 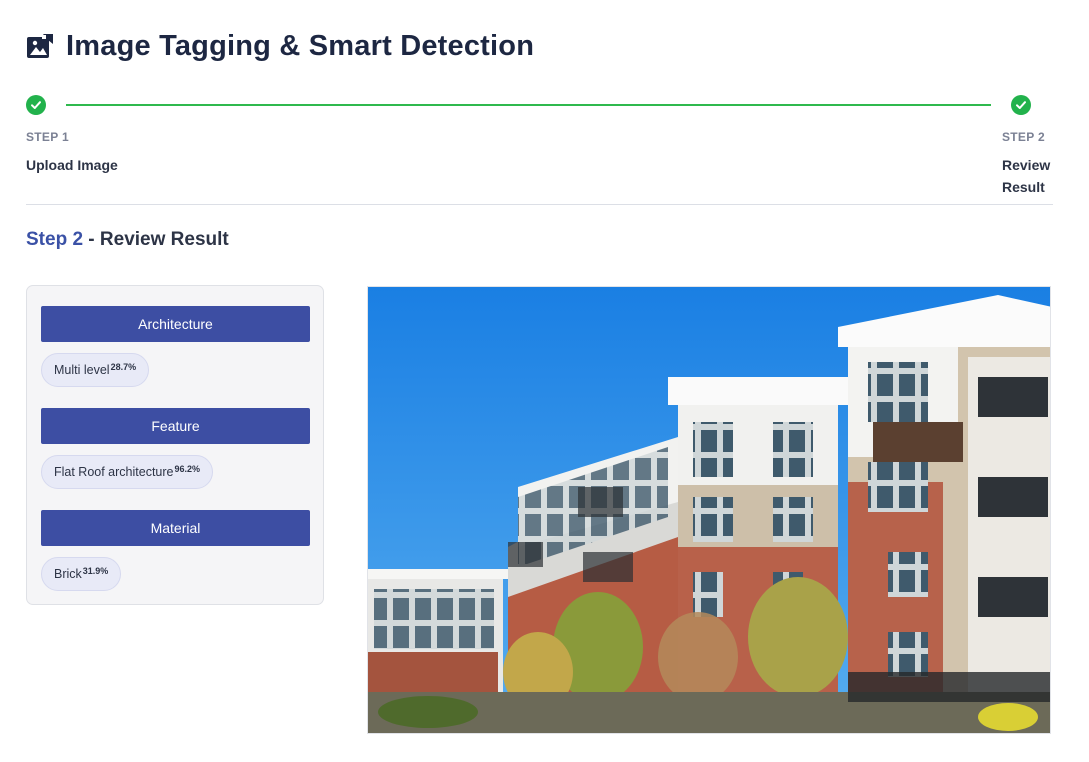 I want to click on category-feature: Feature, so click(x=175, y=426).